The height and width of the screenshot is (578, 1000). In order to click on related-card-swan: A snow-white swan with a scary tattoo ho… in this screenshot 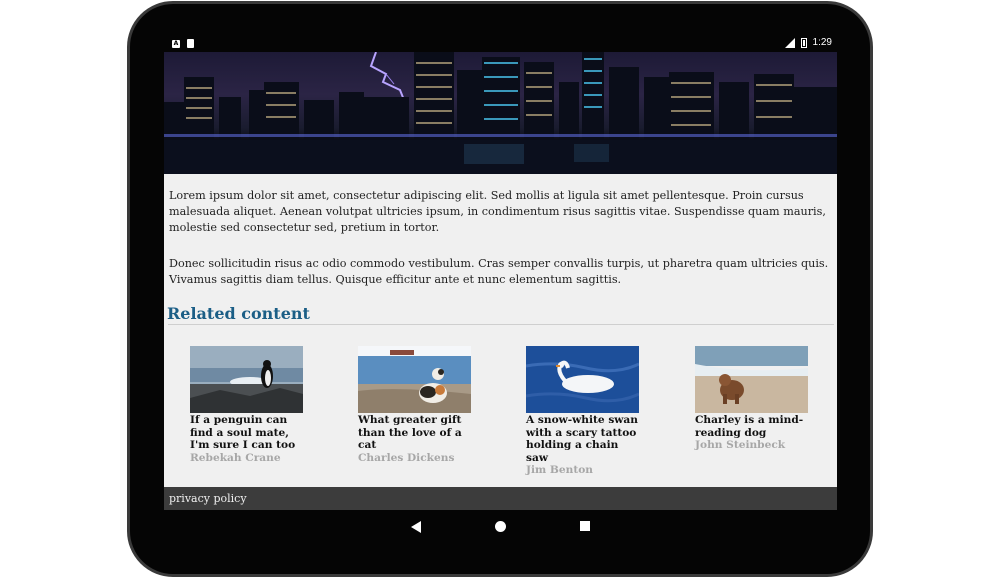, I will do `click(584, 411)`.